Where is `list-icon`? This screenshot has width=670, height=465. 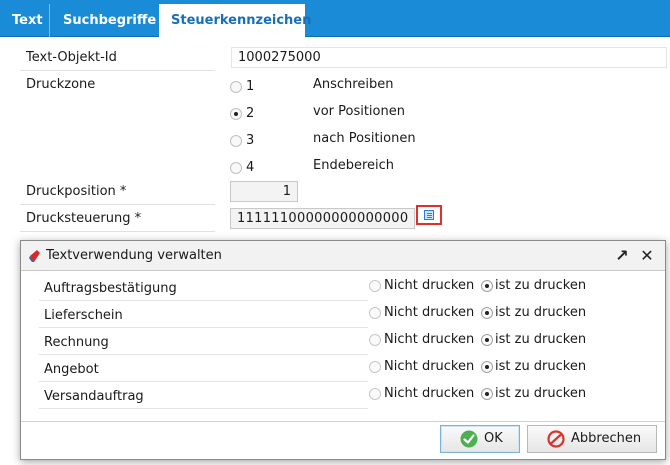 list-icon is located at coordinates (429, 215).